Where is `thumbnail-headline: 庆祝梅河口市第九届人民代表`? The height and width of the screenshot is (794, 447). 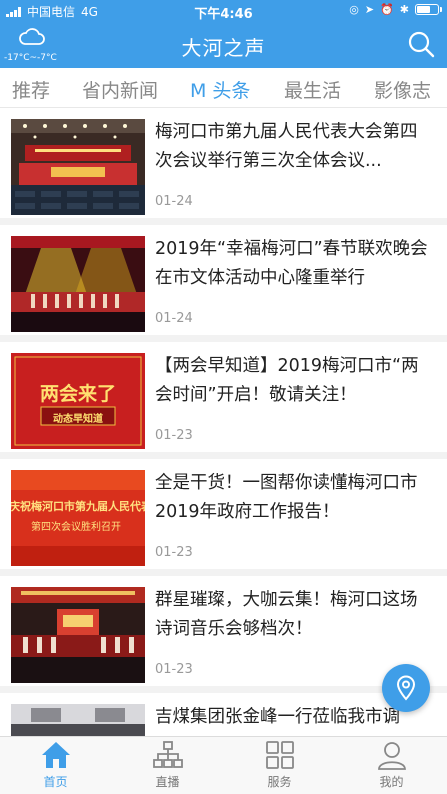 thumbnail-headline: 庆祝梅河口市第九届人民代表 is located at coordinates (78, 506).